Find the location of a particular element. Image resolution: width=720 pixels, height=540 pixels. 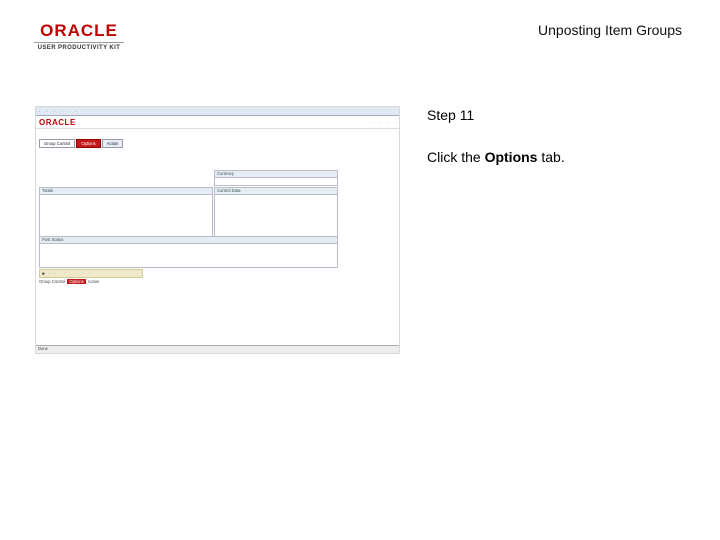

step-label: Step 11 is located at coordinates (451, 115).